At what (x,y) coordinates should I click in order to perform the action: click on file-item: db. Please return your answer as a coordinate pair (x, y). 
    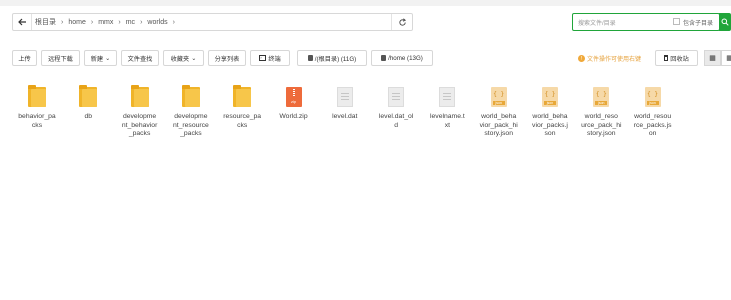
    Looking at the image, I should click on (88, 103).